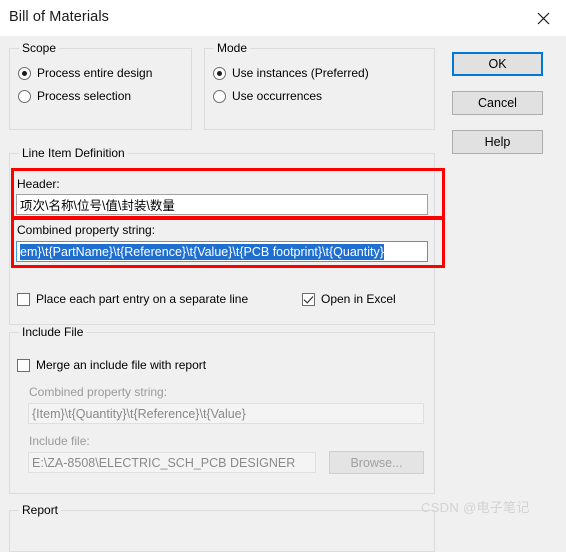 The width and height of the screenshot is (566, 552). I want to click on header-input-value: 项次\名称\位号\值\封装\数量, so click(97, 206).